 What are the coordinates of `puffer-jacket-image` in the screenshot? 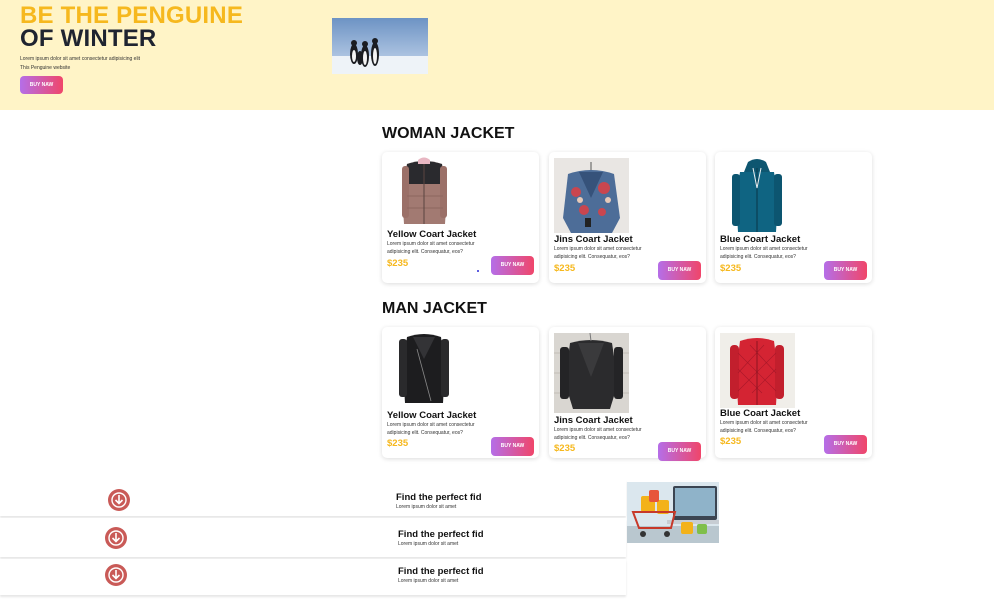 It's located at (424, 189).